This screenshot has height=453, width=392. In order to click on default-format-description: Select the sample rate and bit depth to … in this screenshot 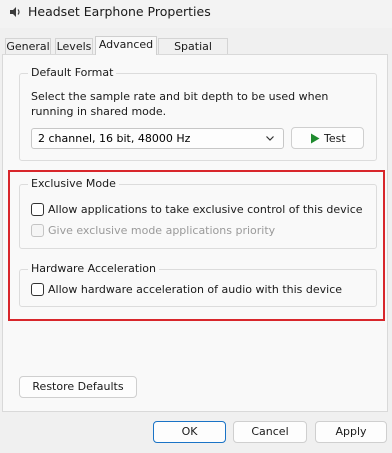, I will do `click(180, 104)`.